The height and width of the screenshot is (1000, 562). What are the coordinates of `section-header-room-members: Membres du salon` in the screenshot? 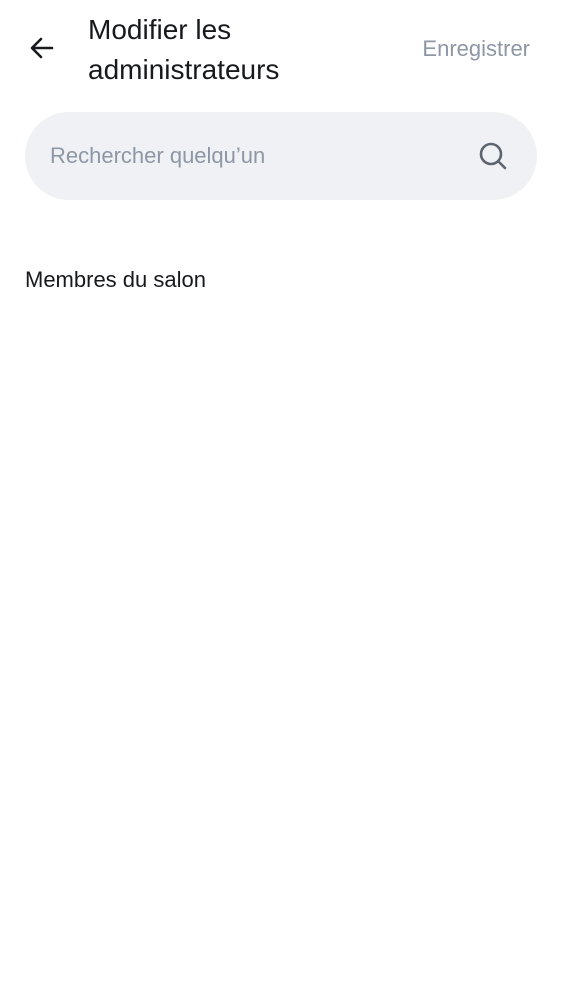 It's located at (115, 279).